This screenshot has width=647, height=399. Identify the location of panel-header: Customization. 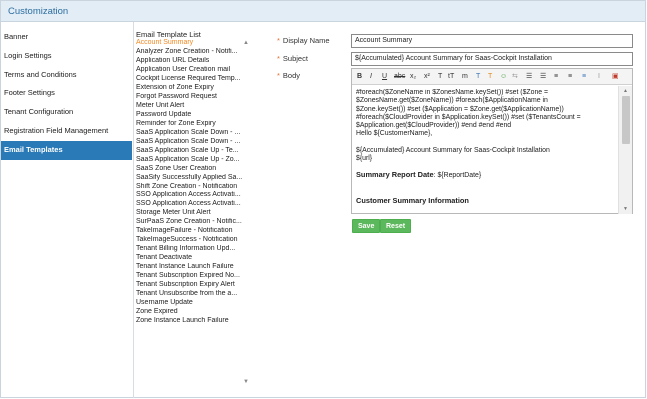
(323, 11).